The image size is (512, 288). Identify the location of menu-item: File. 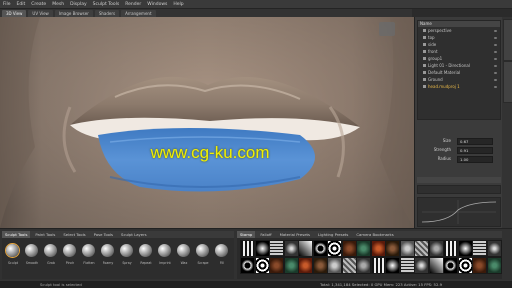
(7, 4).